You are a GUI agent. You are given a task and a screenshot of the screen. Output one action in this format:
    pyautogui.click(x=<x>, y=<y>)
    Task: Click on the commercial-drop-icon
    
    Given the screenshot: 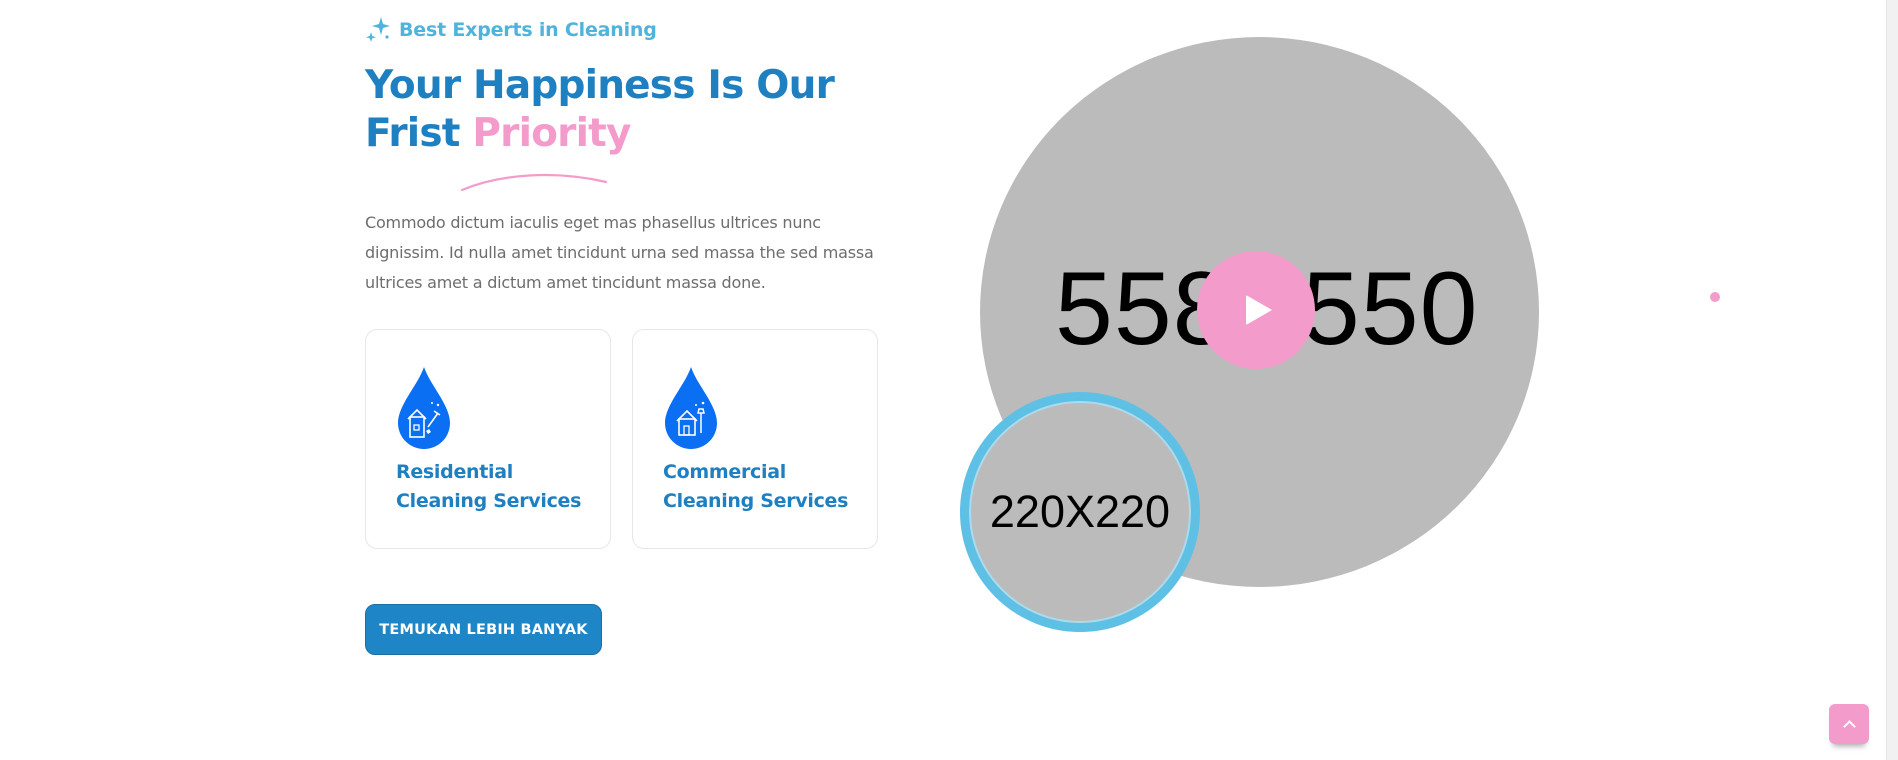 What is the action you would take?
    pyautogui.click(x=691, y=408)
    